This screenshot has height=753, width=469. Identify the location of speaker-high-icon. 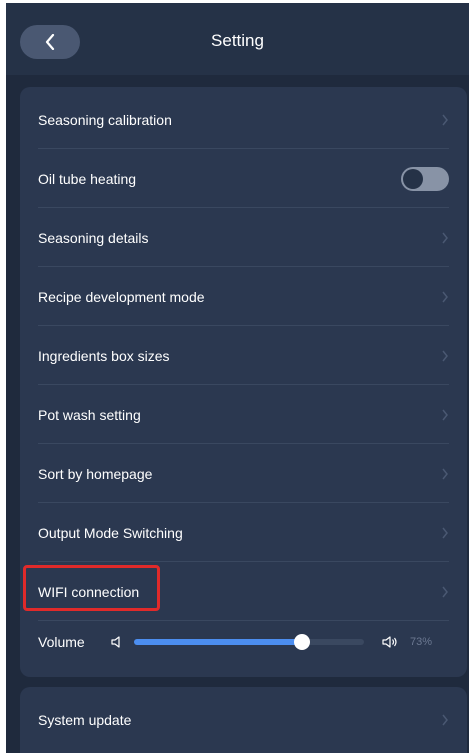
(389, 642).